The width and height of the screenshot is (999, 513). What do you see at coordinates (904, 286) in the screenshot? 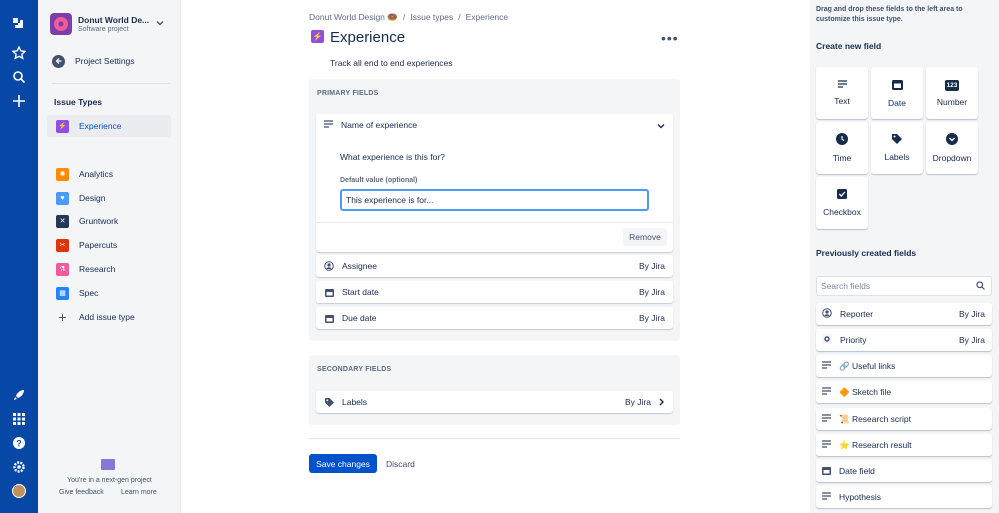
I see `search-fields-input: Search fields` at bounding box center [904, 286].